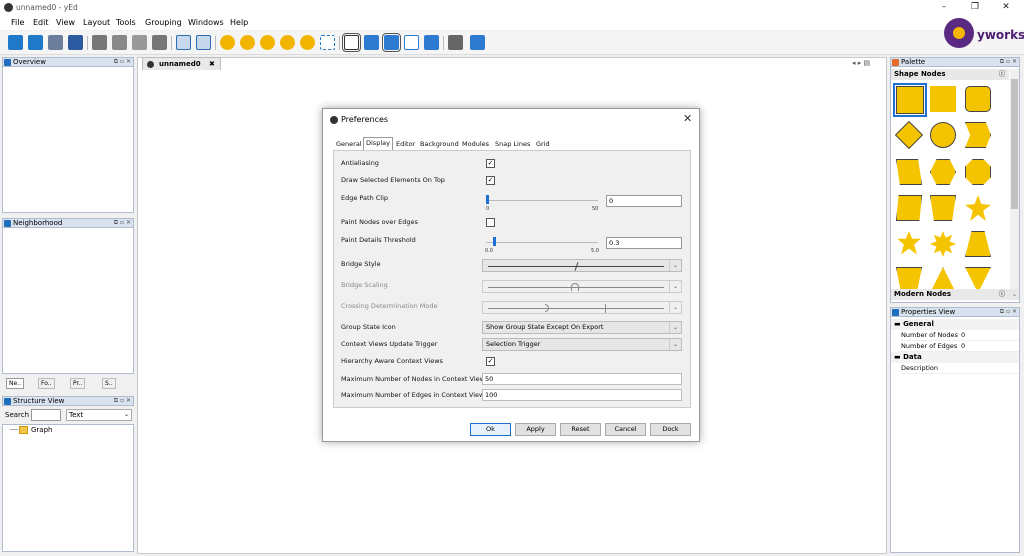  Describe the element at coordinates (351, 42) in the screenshot. I see `edit-mode-icon` at that location.